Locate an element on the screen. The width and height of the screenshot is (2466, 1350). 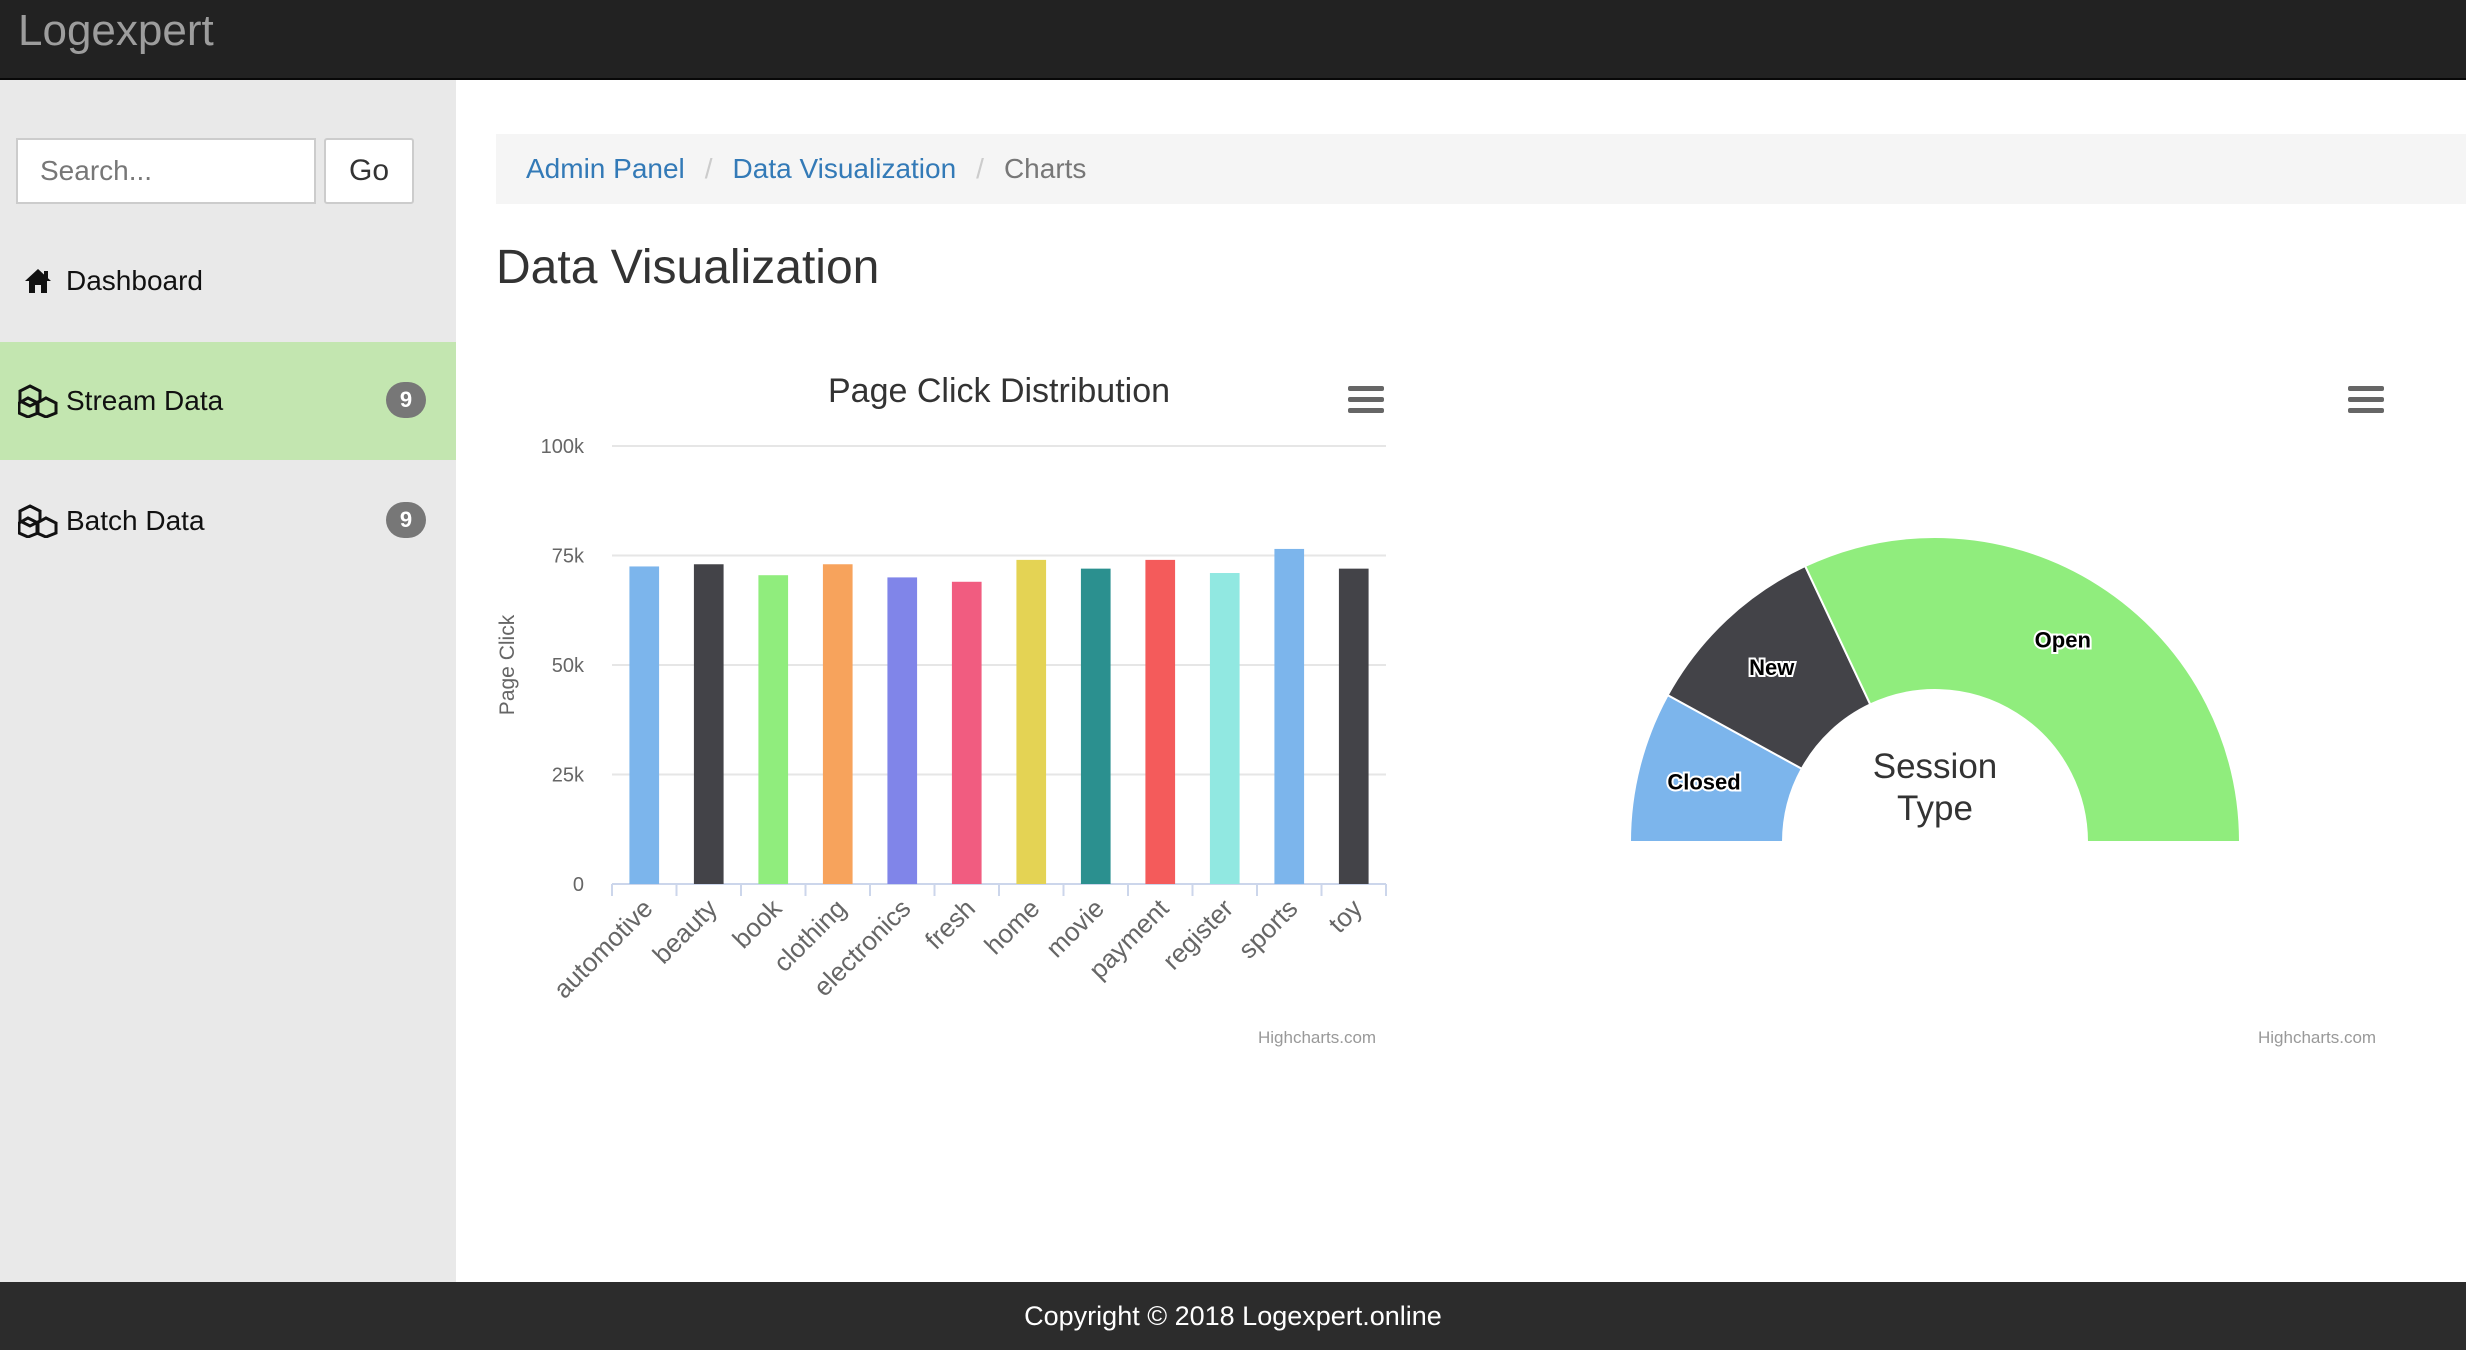
slice-label: New is located at coordinates (1772, 667).